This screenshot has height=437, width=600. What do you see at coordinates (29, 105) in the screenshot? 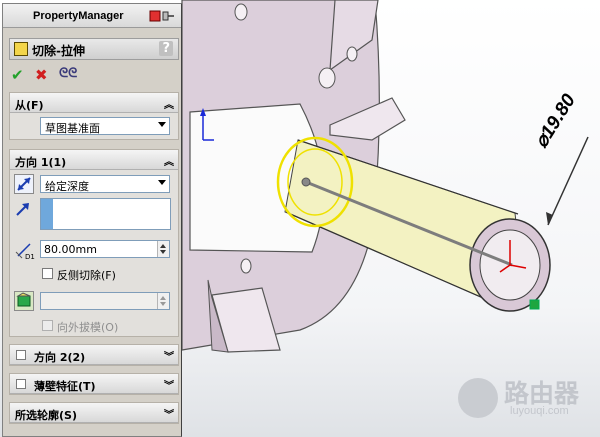
I see `from-label: 从(F)` at bounding box center [29, 105].